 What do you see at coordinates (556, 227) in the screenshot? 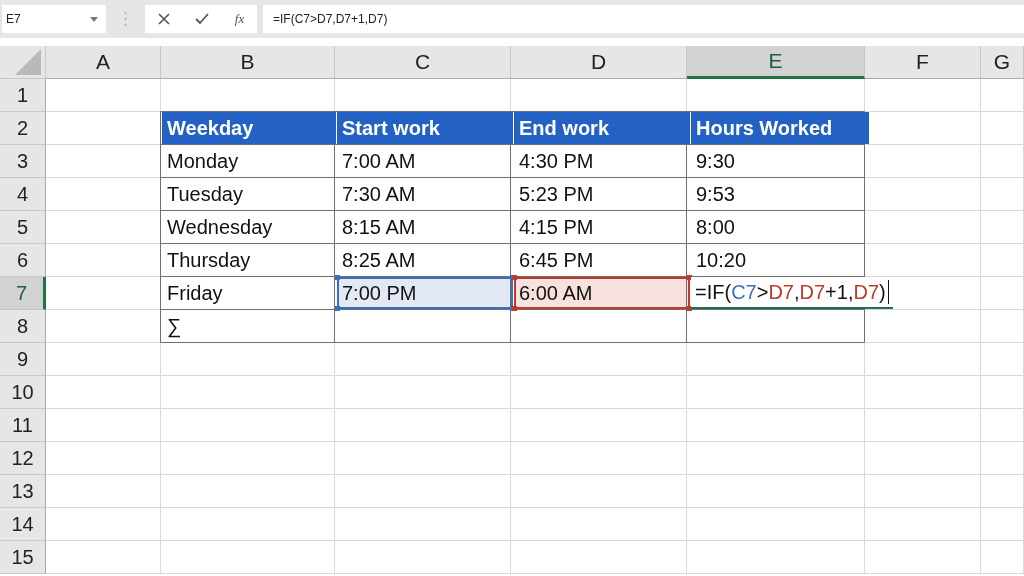
I see `table-cell-text: 4:15 PM` at bounding box center [556, 227].